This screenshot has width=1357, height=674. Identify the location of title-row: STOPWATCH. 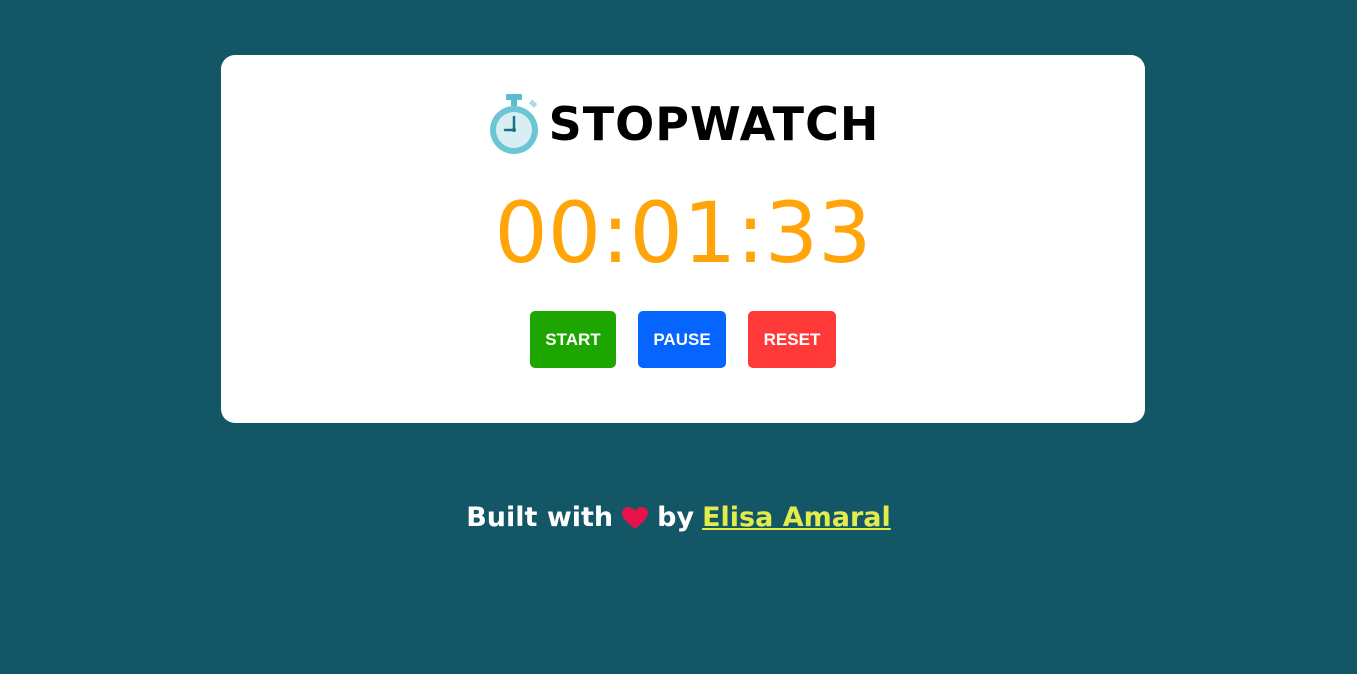
(683, 124).